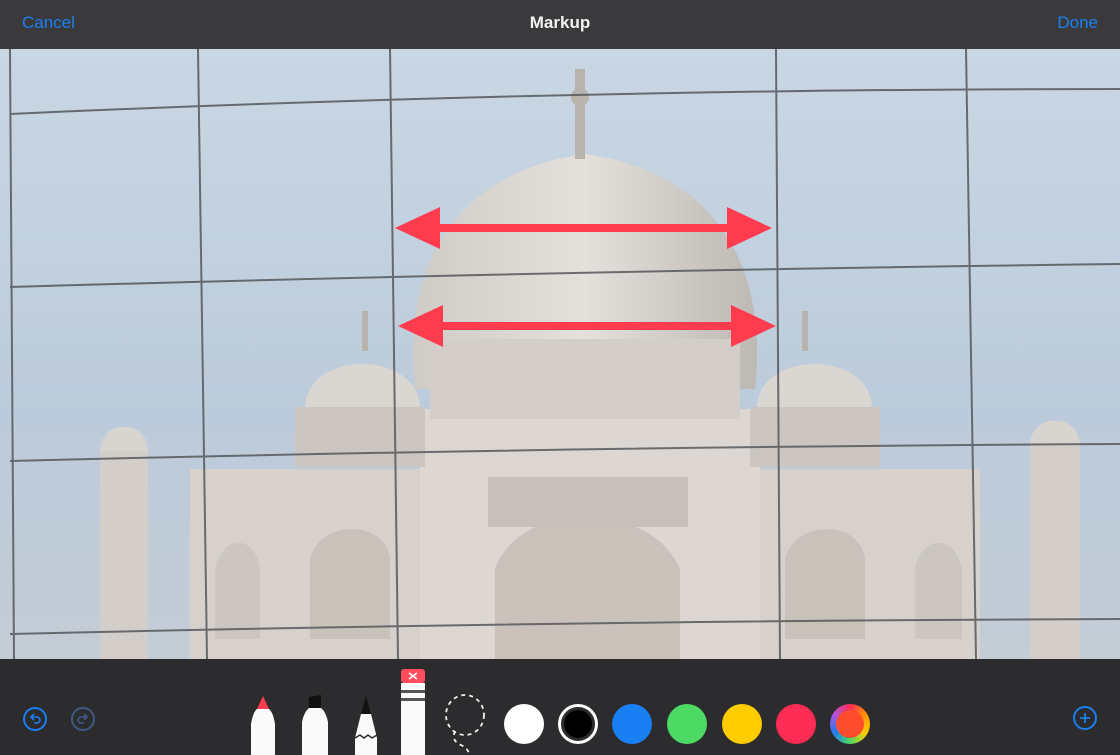 This screenshot has height=755, width=1120. I want to click on navigation-bar: Cancel Markup Done, so click(560, 24).